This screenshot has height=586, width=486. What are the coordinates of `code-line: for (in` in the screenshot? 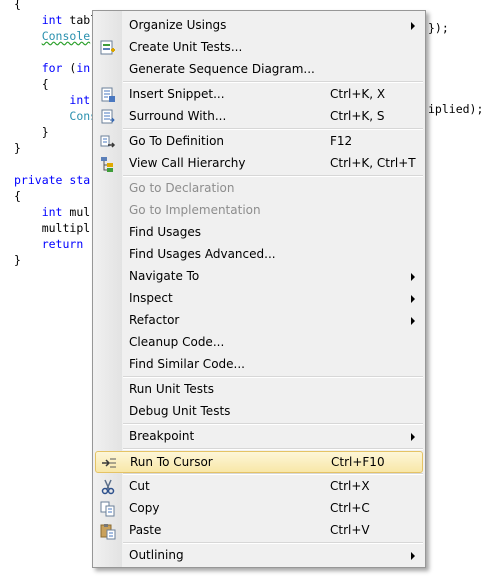 It's located at (52, 68).